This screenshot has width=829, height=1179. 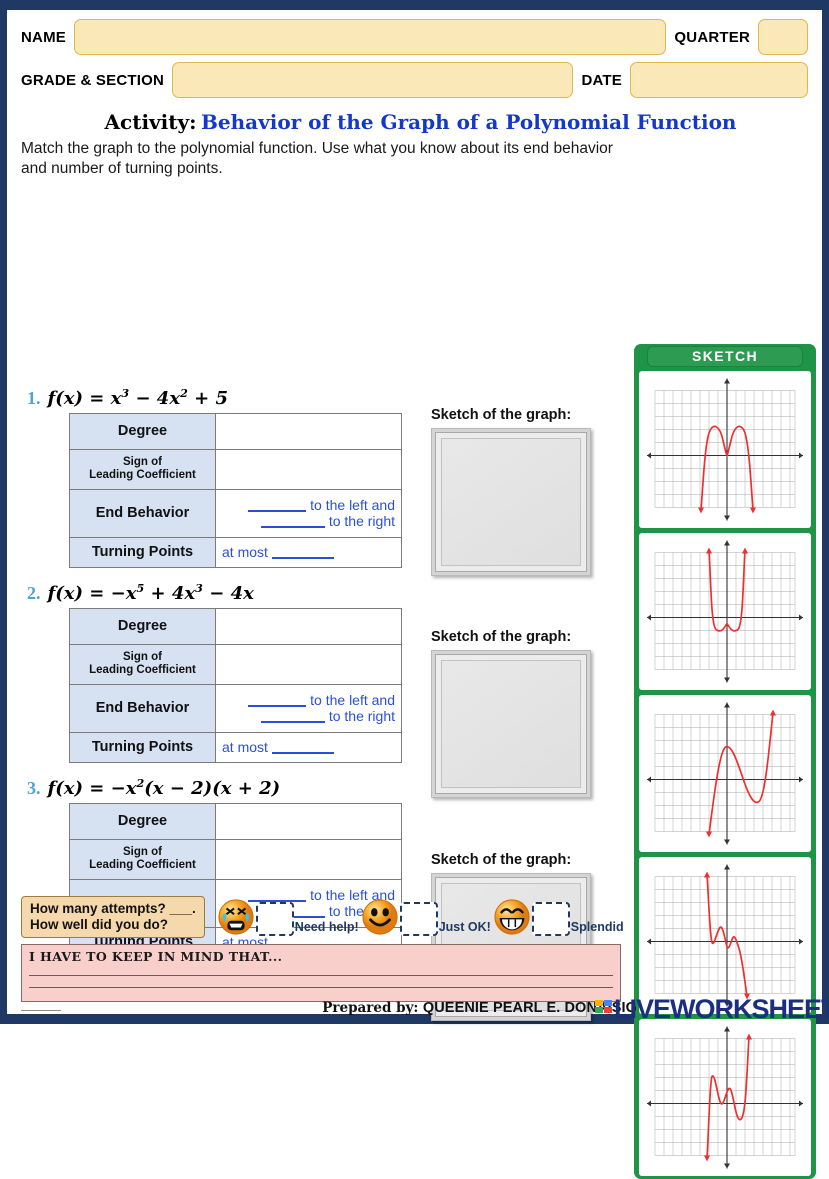 What do you see at coordinates (773, 712) in the screenshot?
I see `curve-c-arrow-end` at bounding box center [773, 712].